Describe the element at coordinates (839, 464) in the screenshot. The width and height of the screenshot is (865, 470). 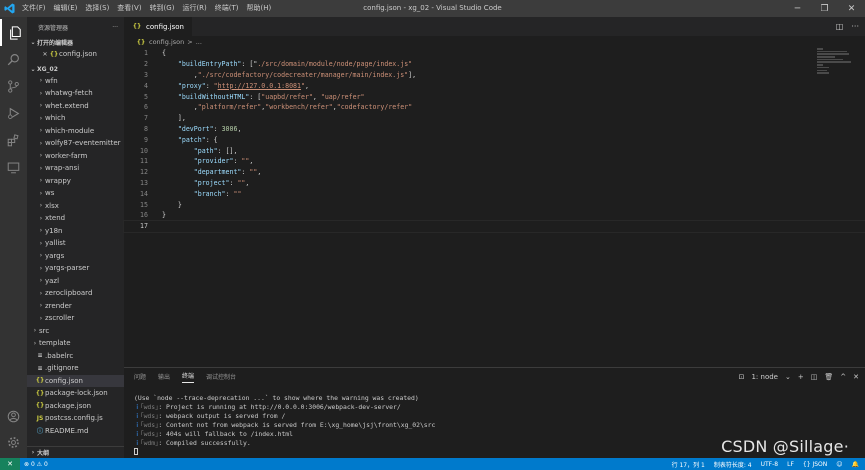
I see `feedback-icon: ☺` at that location.